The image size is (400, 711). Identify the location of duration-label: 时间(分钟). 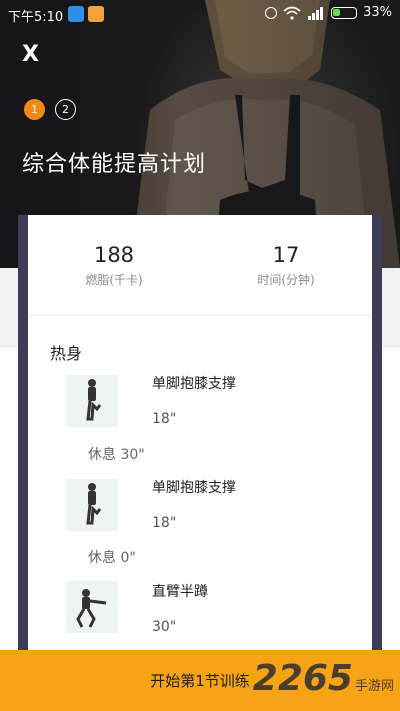
(286, 280).